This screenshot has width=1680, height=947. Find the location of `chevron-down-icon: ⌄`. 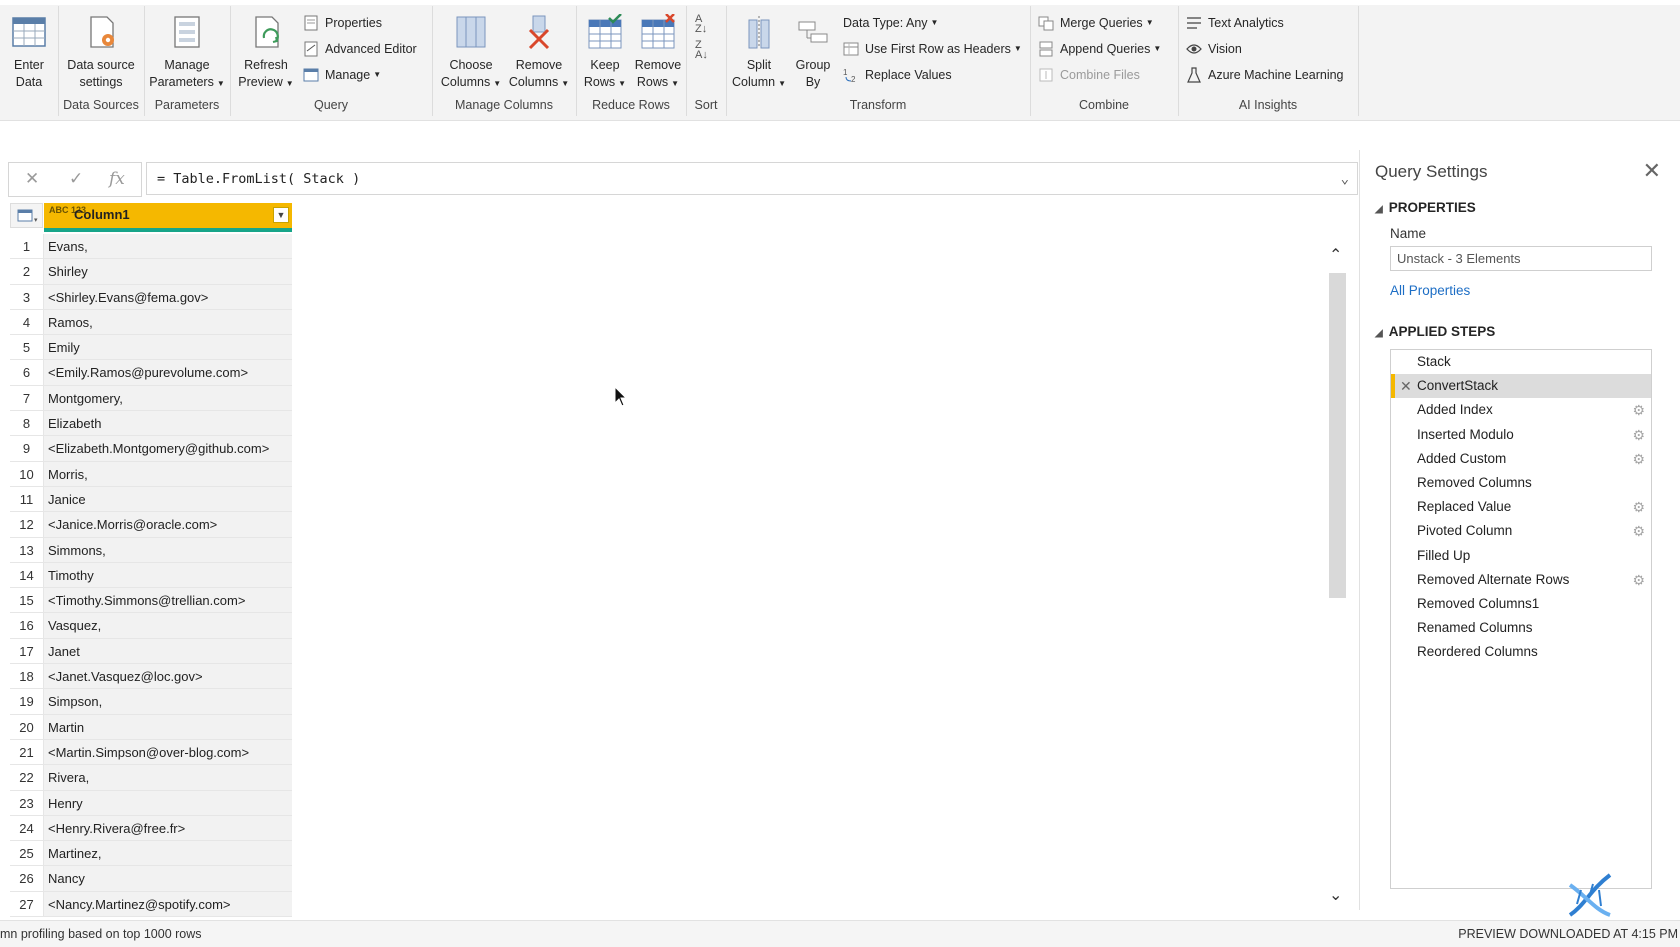

chevron-down-icon: ⌄ is located at coordinates (1345, 179).